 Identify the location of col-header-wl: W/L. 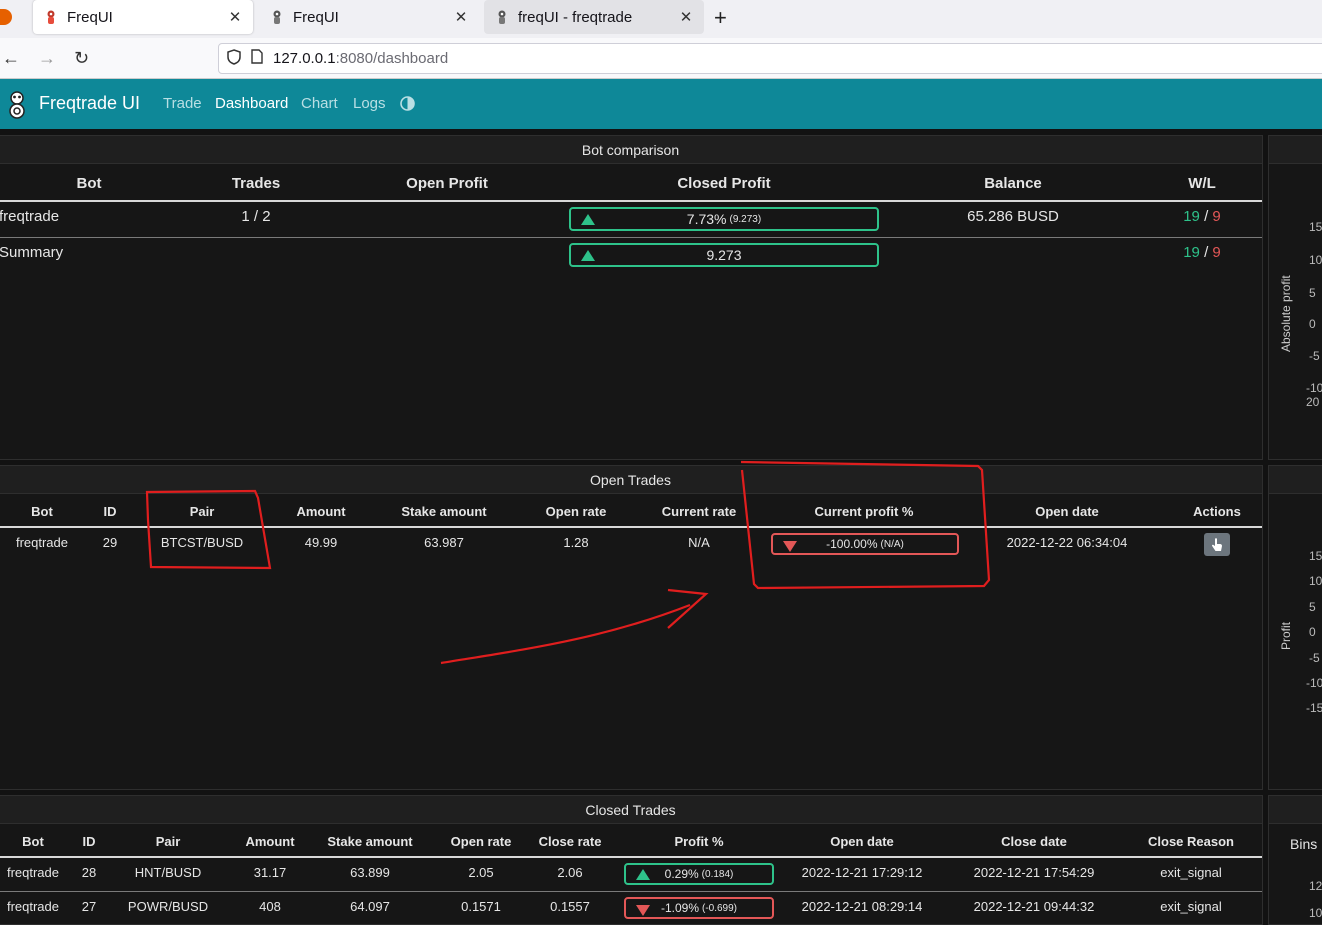
(1202, 183).